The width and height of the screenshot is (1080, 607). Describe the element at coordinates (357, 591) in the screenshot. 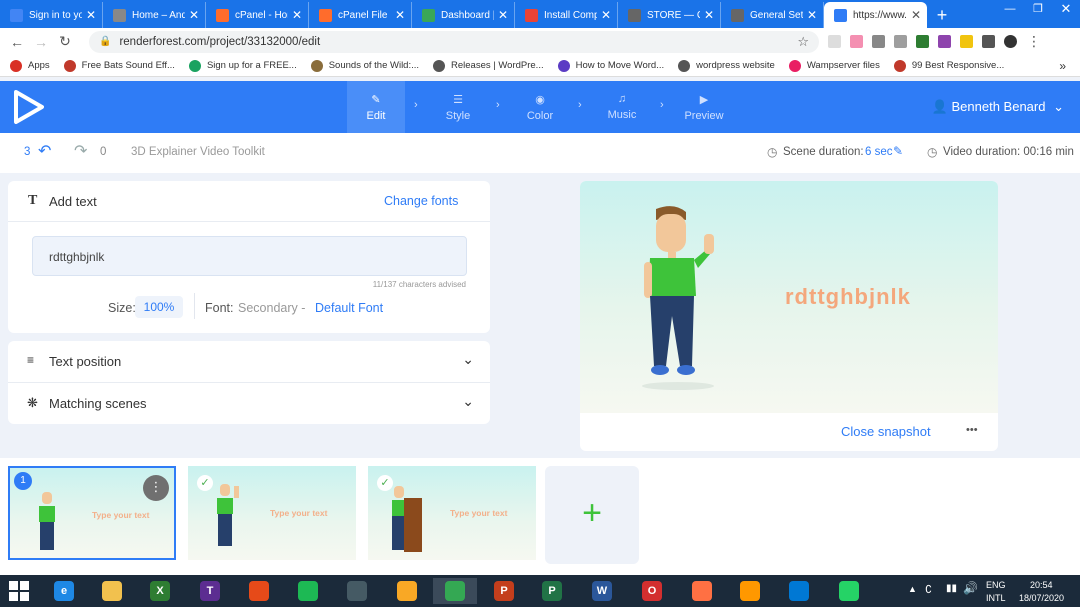

I see `home-icon` at that location.